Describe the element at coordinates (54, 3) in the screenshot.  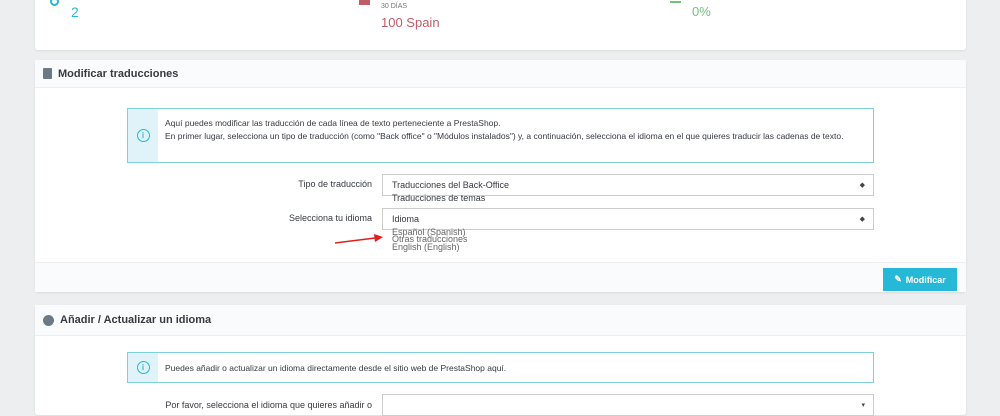
I see `location-icon` at that location.